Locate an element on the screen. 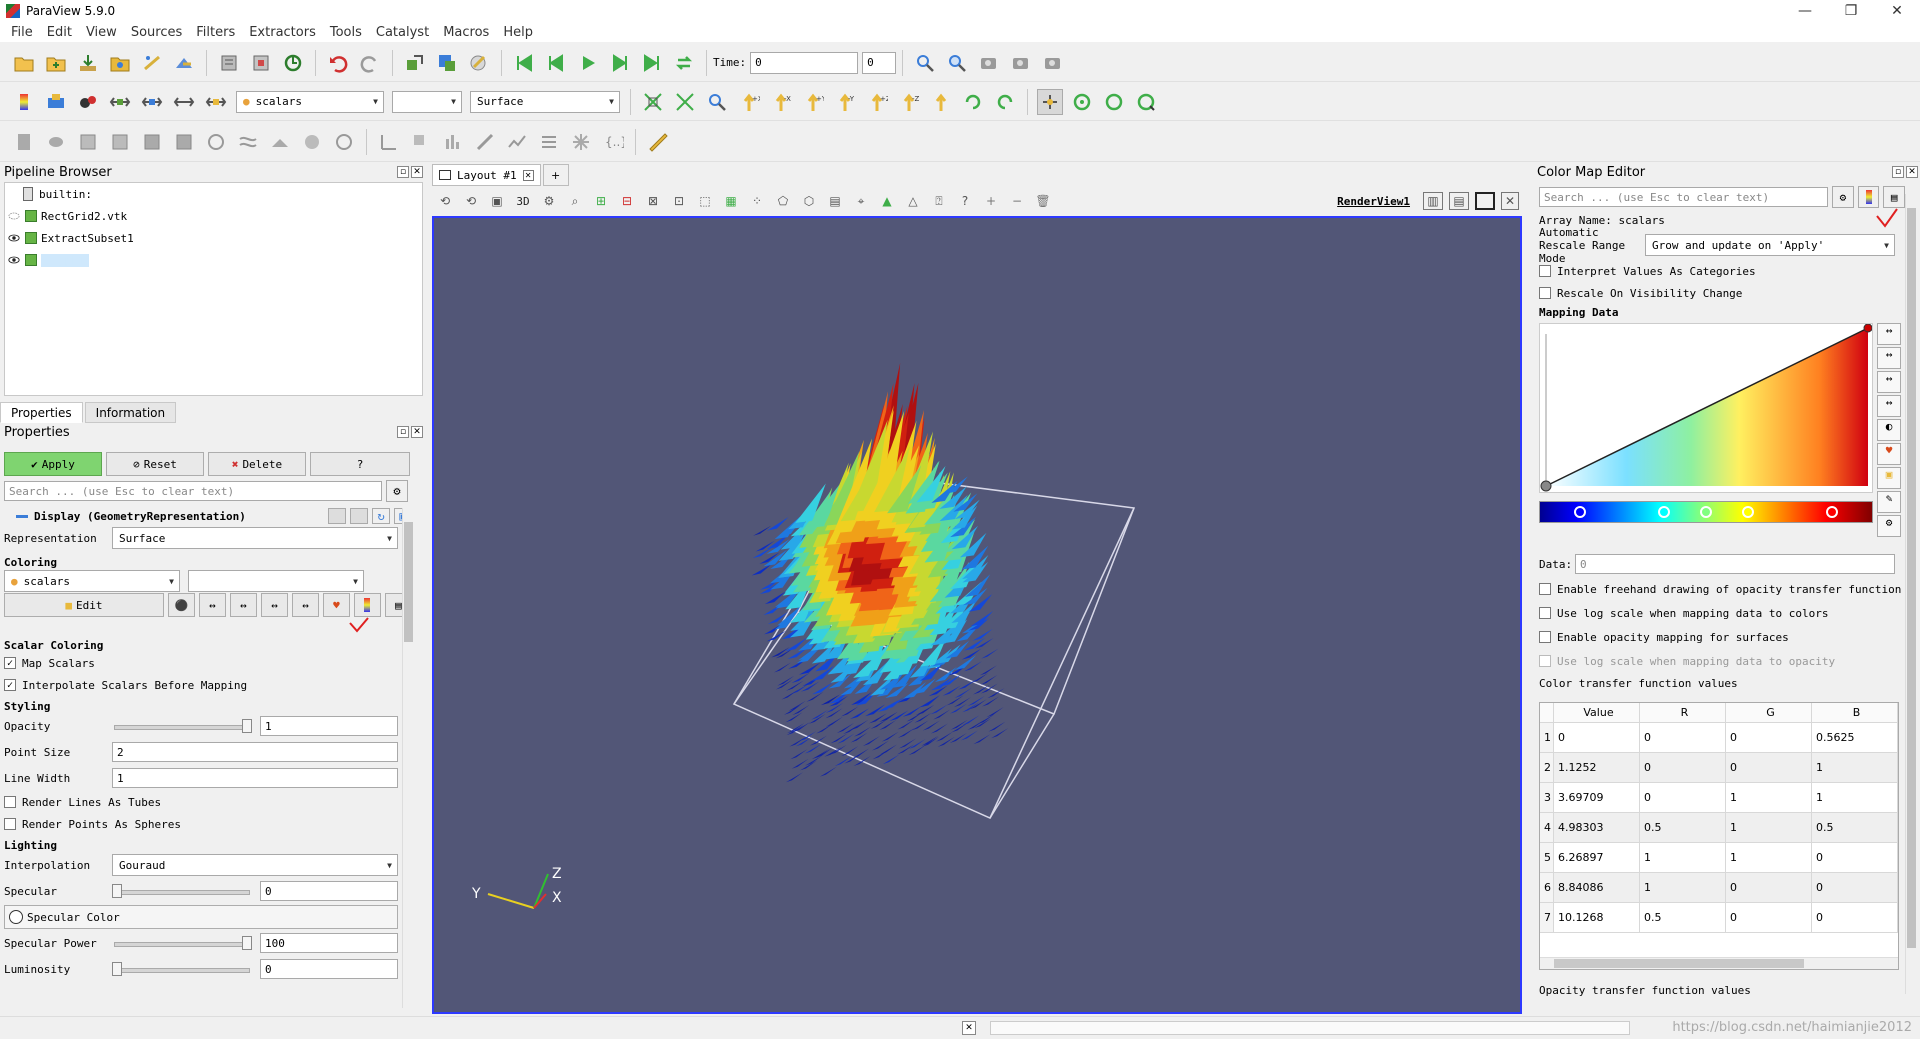 The width and height of the screenshot is (1920, 1039). specular-power-slider is located at coordinates (182, 943).